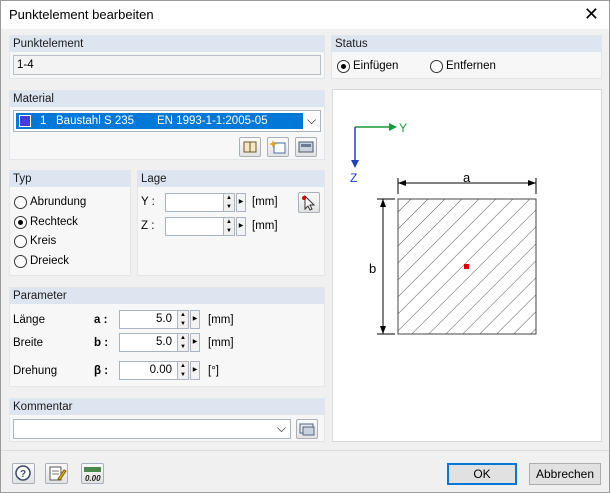 Image resolution: width=610 pixels, height=493 pixels. What do you see at coordinates (154, 319) in the screenshot?
I see `laenge-input: 5.0 ▲ ▼` at bounding box center [154, 319].